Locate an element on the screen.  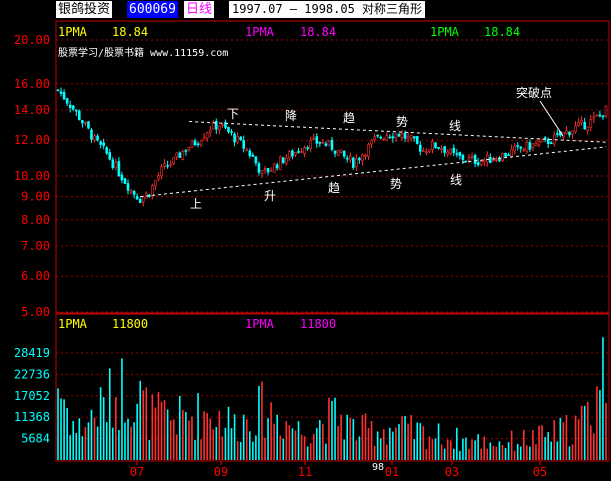
time-tick-label: 09 is located at coordinates (221, 472).